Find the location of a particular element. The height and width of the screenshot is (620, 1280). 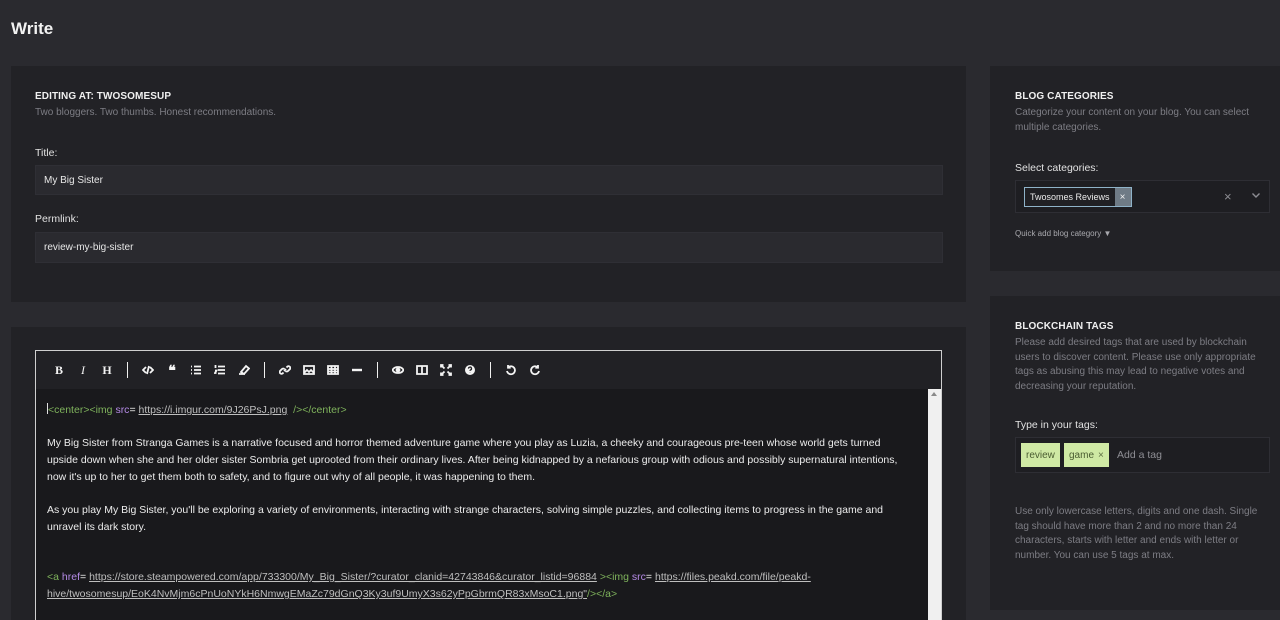

quote-icon: ❝ is located at coordinates (172, 370).